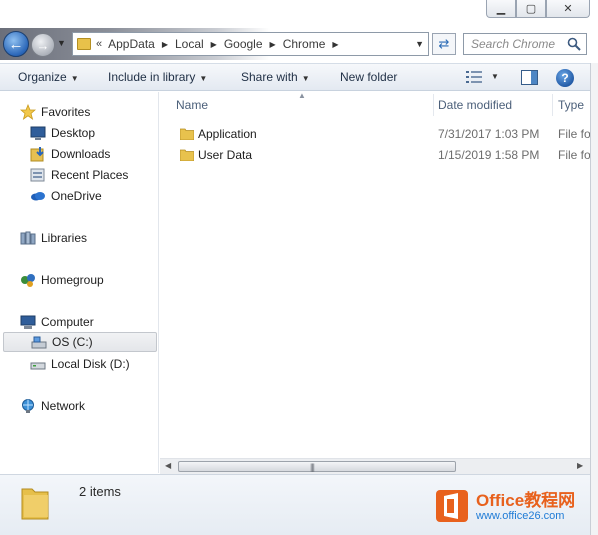  Describe the element at coordinates (39, 342) in the screenshot. I see `drive-c-icon` at that location.